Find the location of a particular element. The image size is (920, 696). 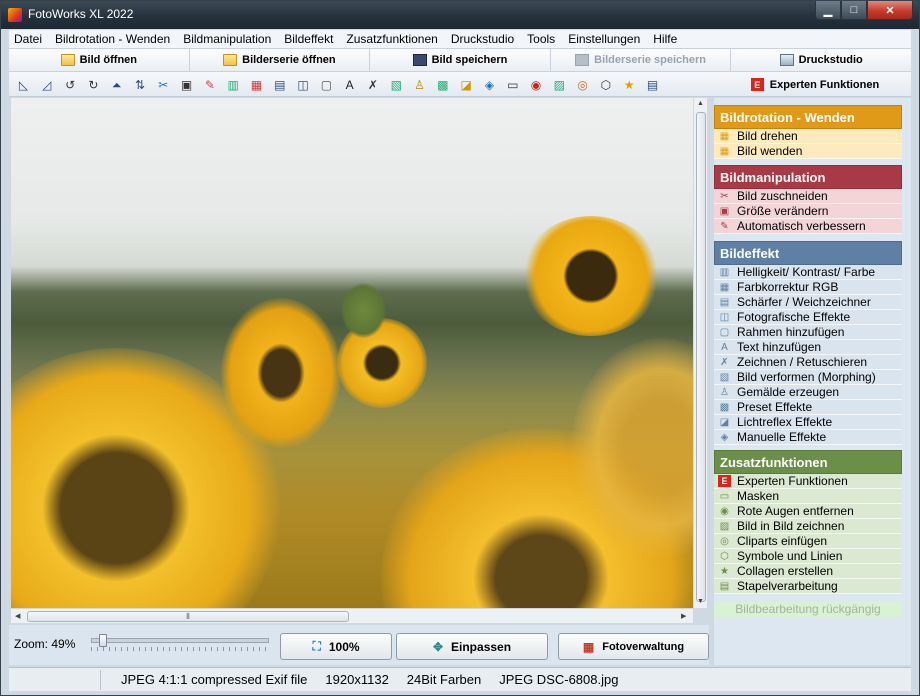

panel-item: E Experten Funktionen is located at coordinates (808, 481).